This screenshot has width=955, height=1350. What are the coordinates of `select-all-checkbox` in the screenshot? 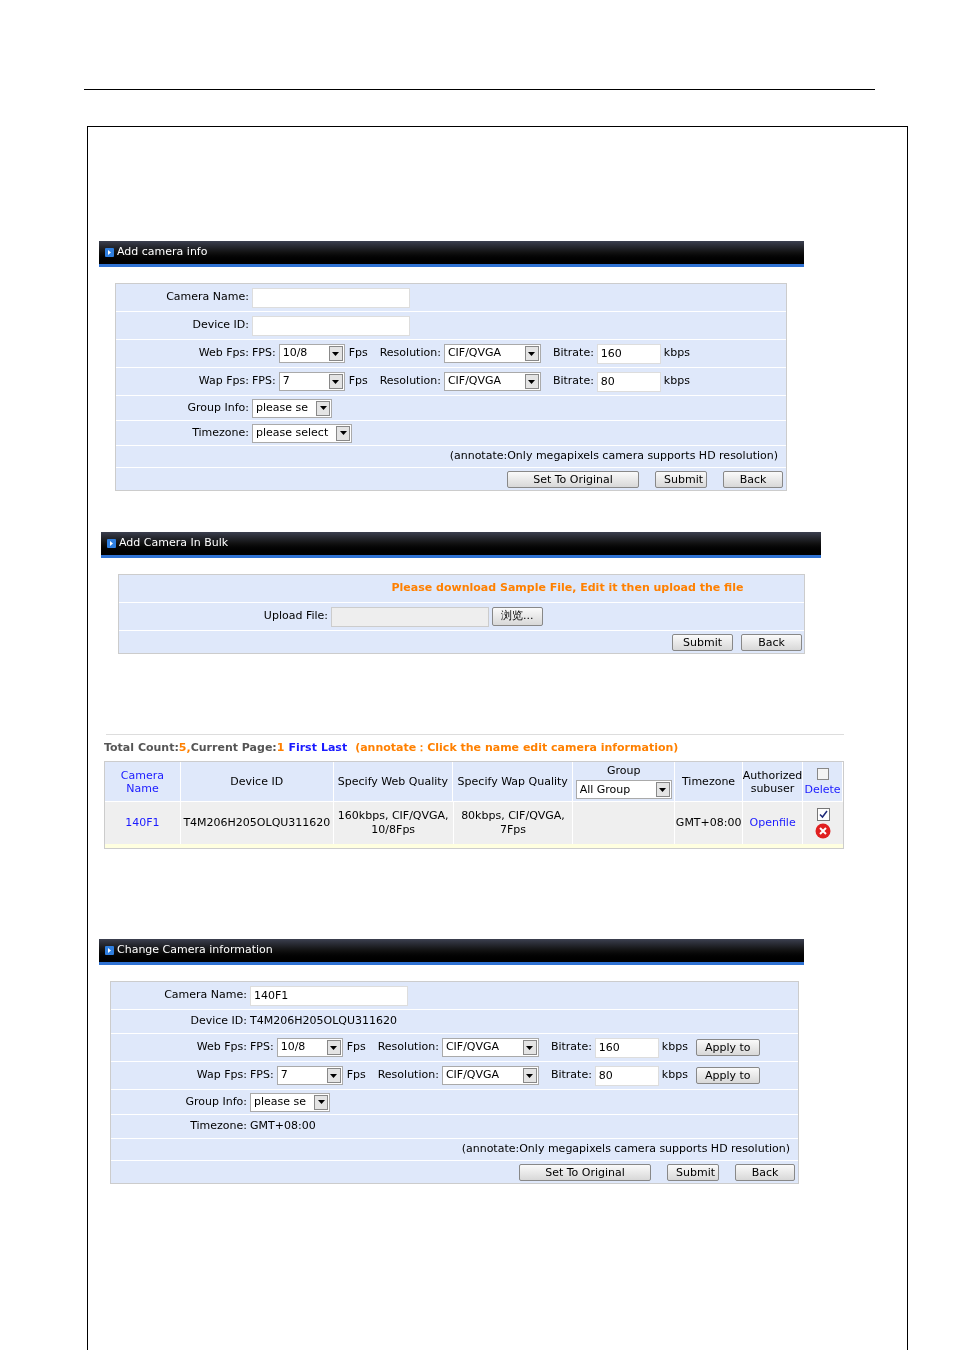 It's located at (822, 773).